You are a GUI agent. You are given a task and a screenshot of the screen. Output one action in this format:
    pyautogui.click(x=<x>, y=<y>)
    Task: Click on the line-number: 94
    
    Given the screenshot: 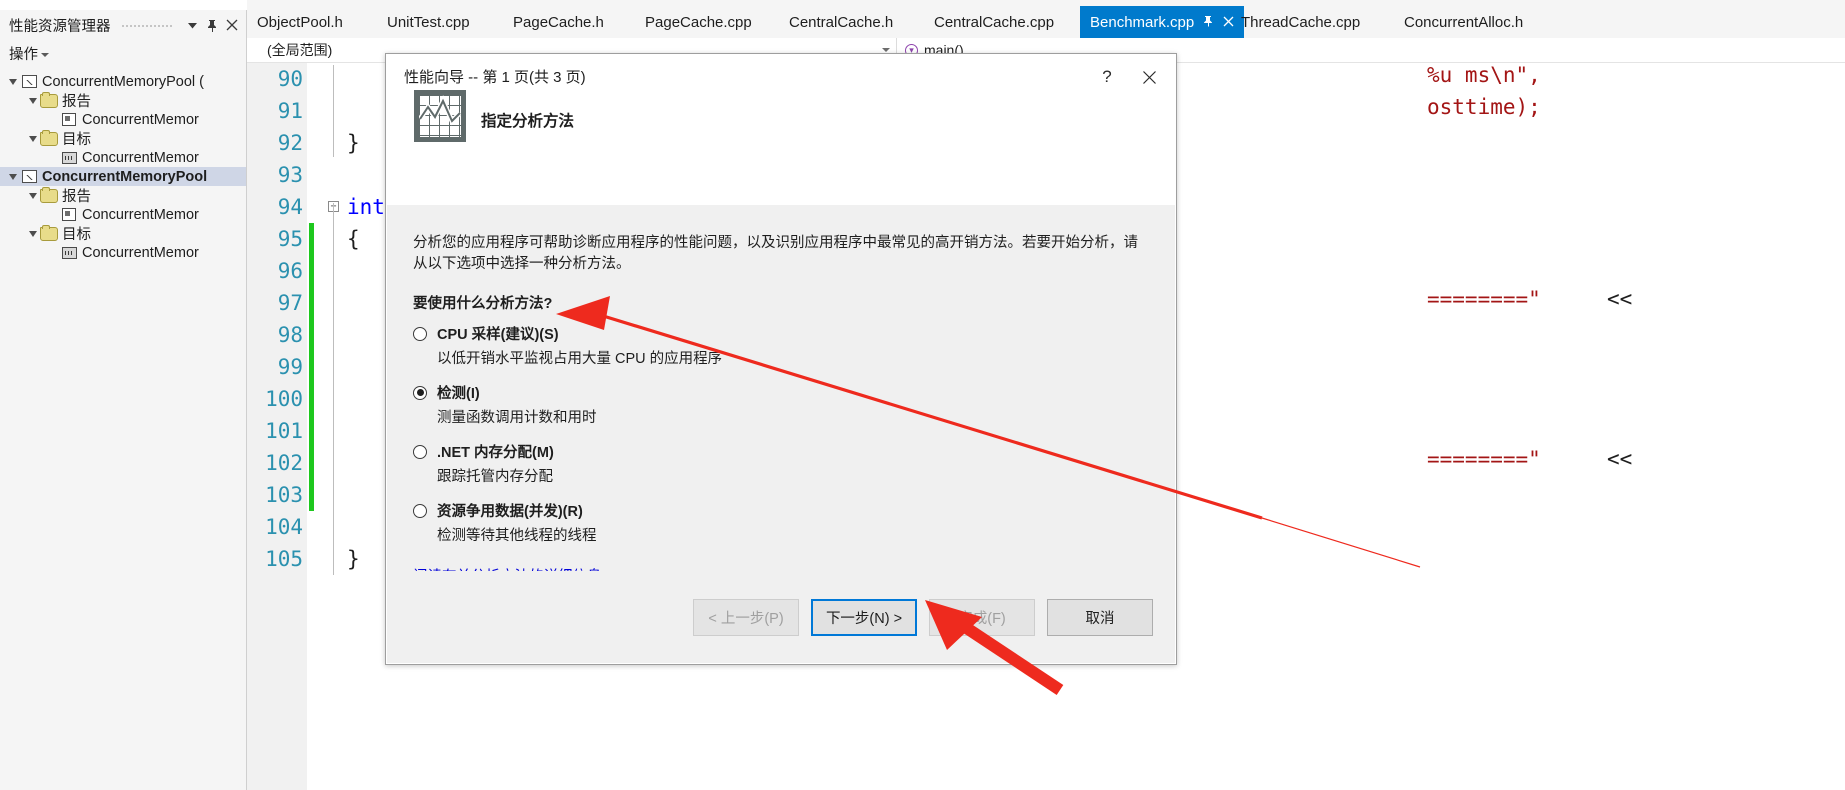 What is the action you would take?
    pyautogui.click(x=290, y=207)
    